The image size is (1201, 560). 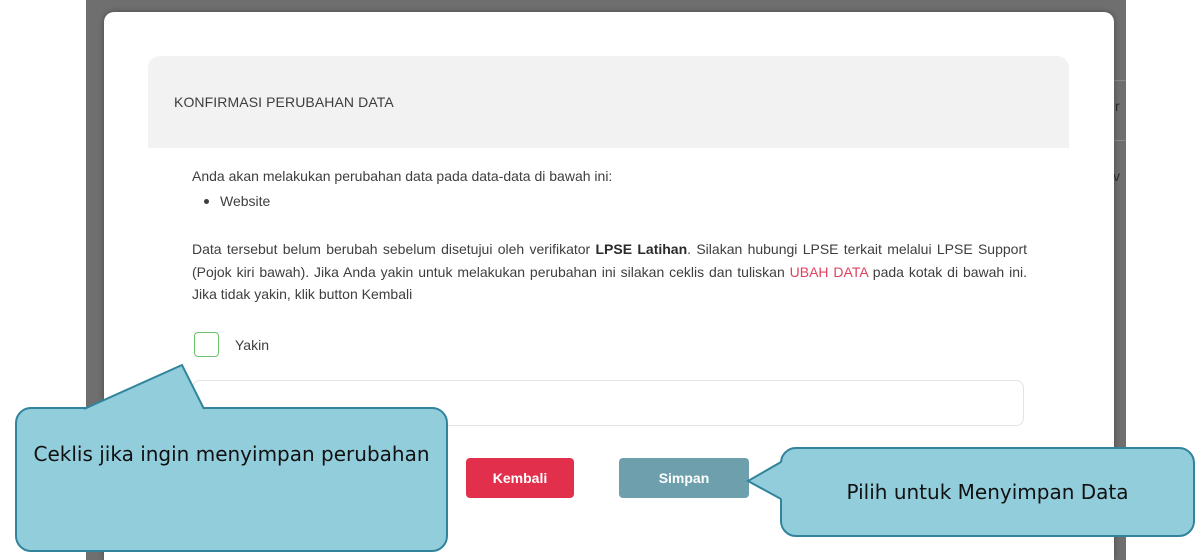 I want to click on dialog-title: KONFIRMASI PERUBAHAN DATA, so click(x=284, y=102).